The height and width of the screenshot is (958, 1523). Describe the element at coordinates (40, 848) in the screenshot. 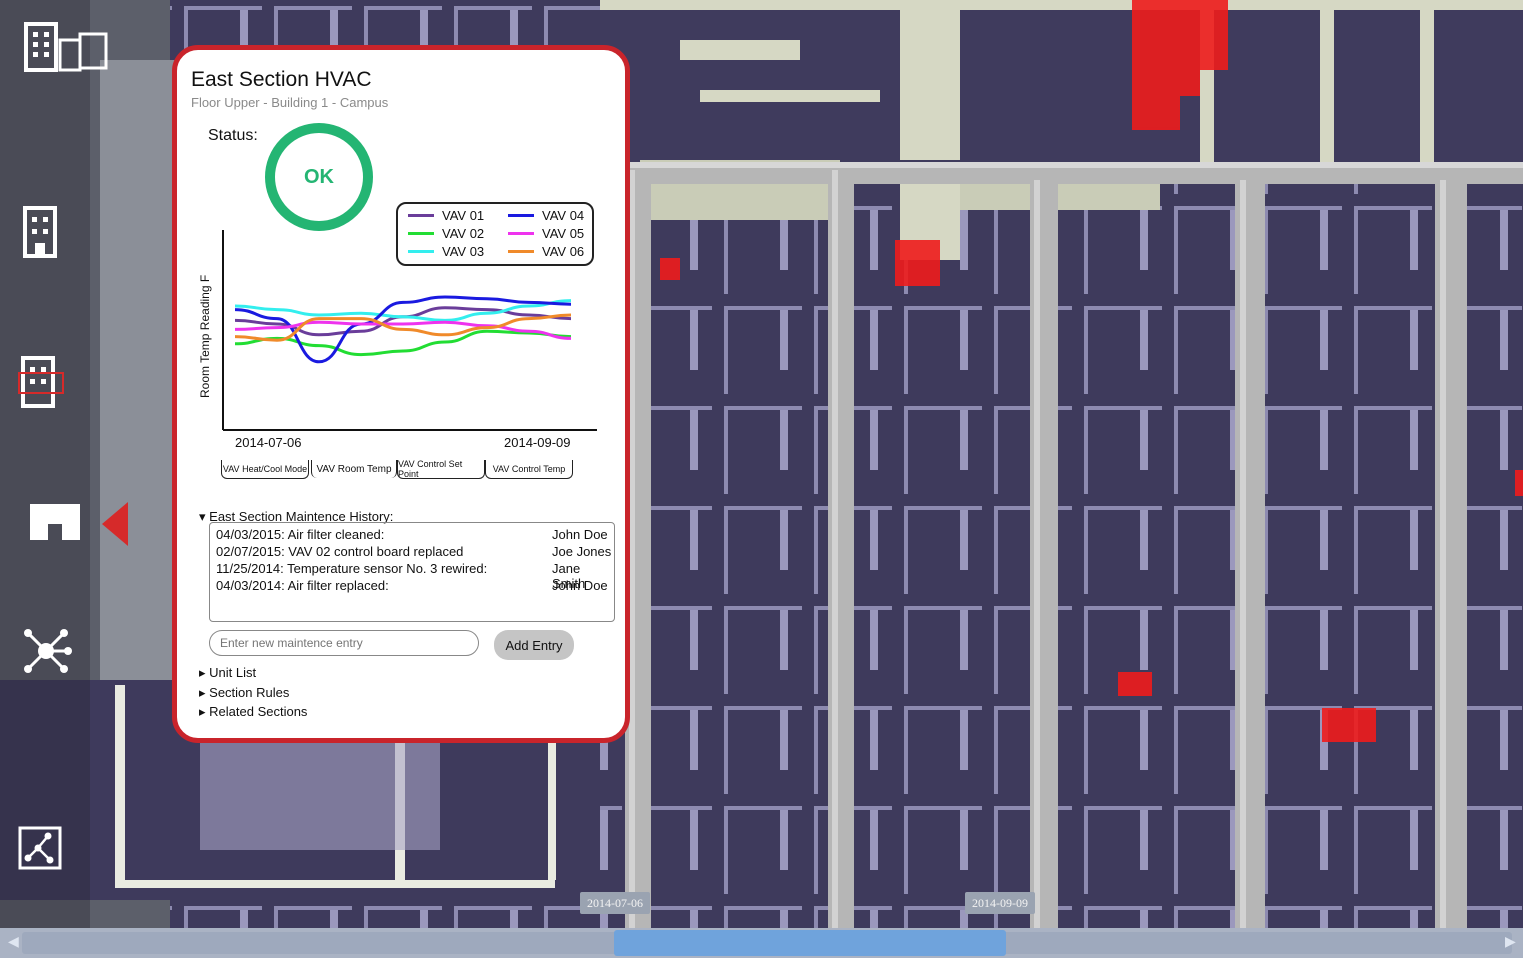

I see `connections-icon` at that location.